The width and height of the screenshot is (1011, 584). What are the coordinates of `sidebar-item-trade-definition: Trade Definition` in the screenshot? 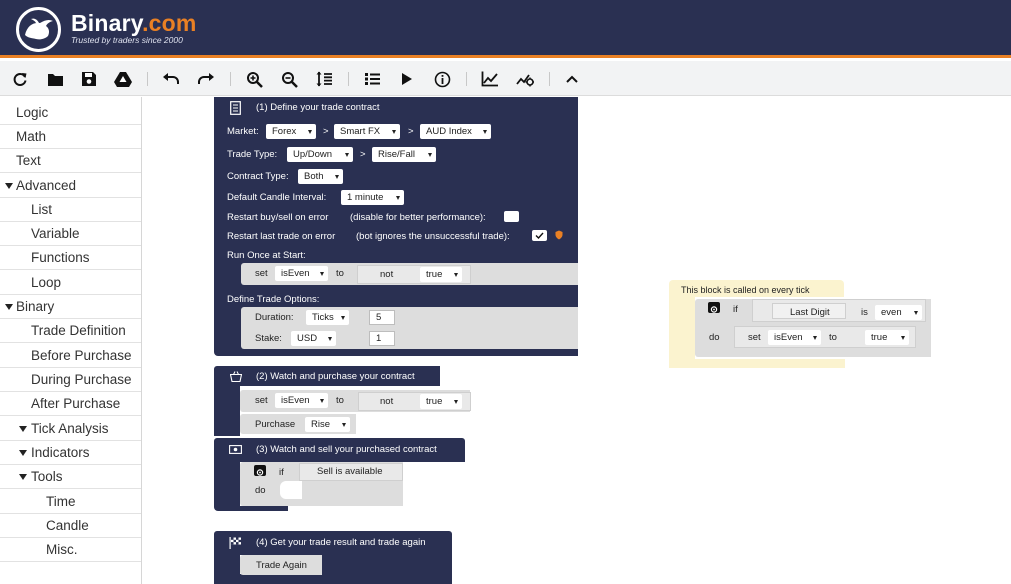 It's located at (70, 331).